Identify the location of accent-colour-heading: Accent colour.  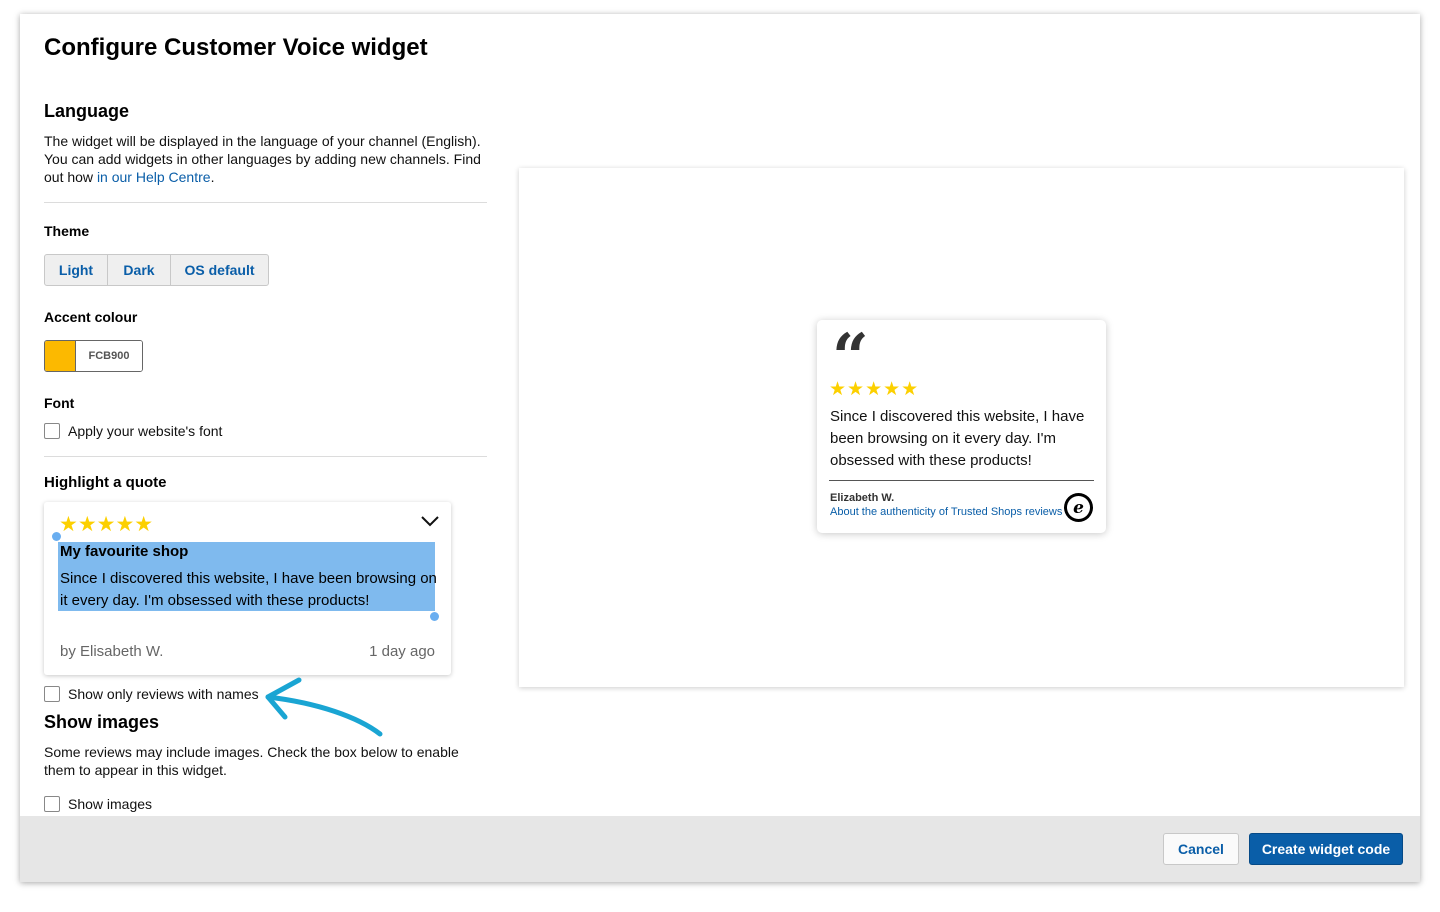
(91, 317).